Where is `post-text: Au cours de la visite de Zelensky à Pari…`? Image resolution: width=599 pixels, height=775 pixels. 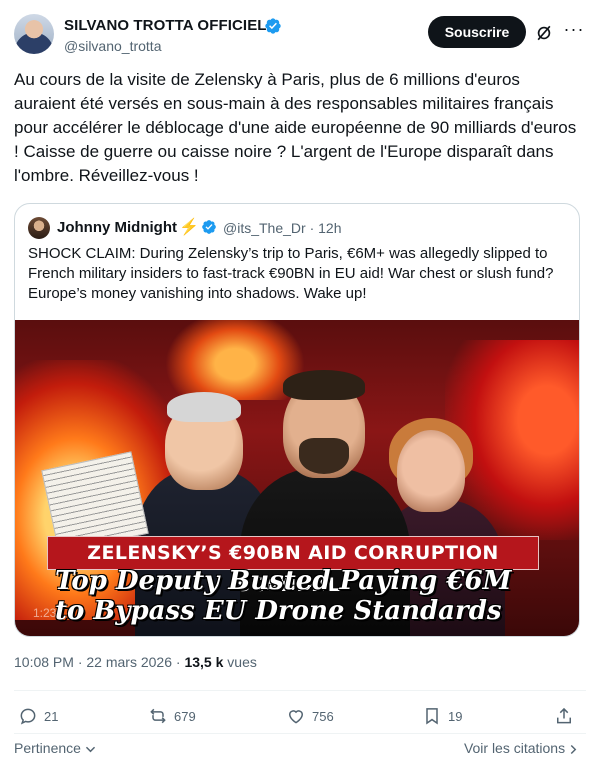
post-text: Au cours de la visite de Zelensky à Pari… is located at coordinates (295, 127).